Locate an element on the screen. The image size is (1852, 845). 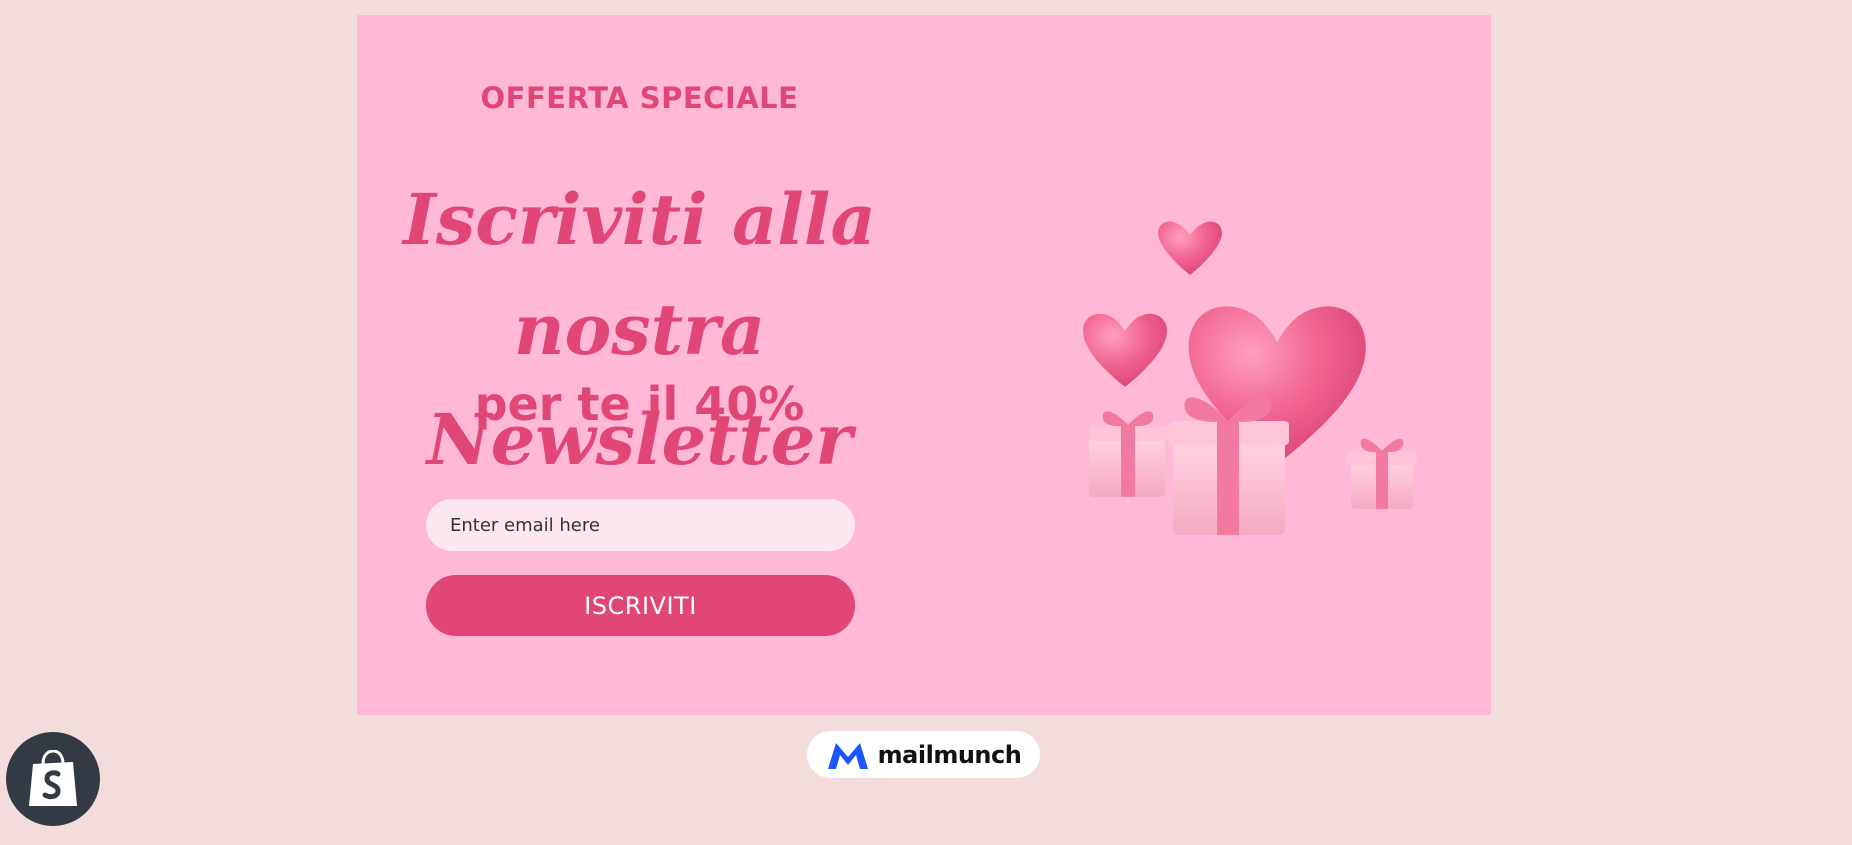
mailmunch-logo-icon is located at coordinates (847, 755).